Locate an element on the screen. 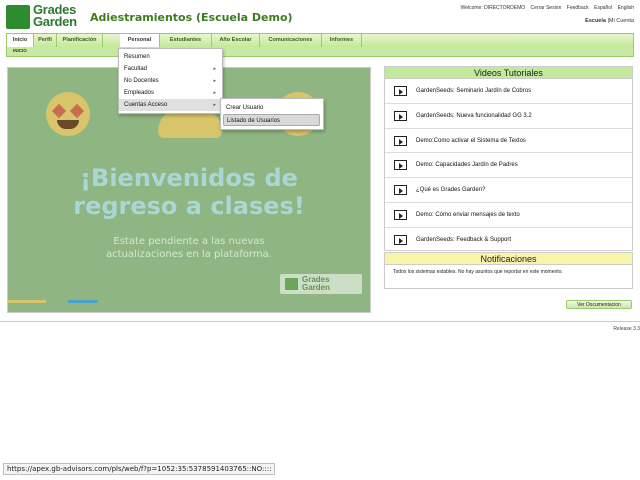  videos-panel-header: Videos Tutoriales is located at coordinates (508, 73).